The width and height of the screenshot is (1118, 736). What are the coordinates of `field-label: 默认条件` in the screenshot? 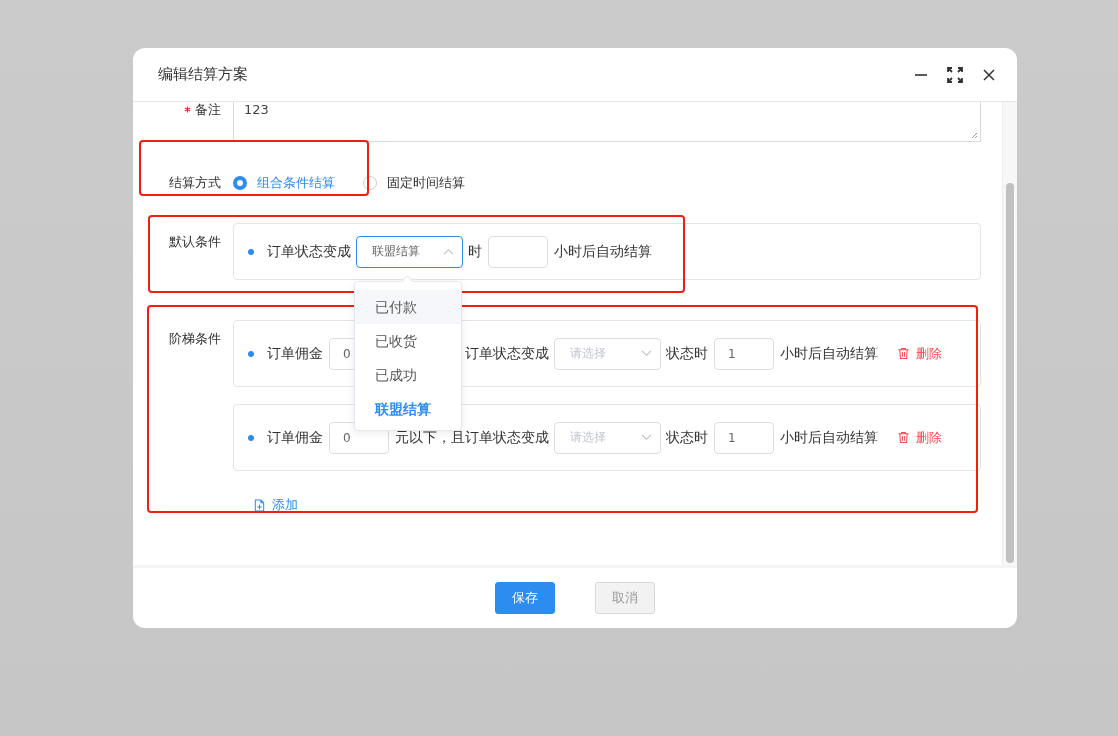 It's located at (195, 241).